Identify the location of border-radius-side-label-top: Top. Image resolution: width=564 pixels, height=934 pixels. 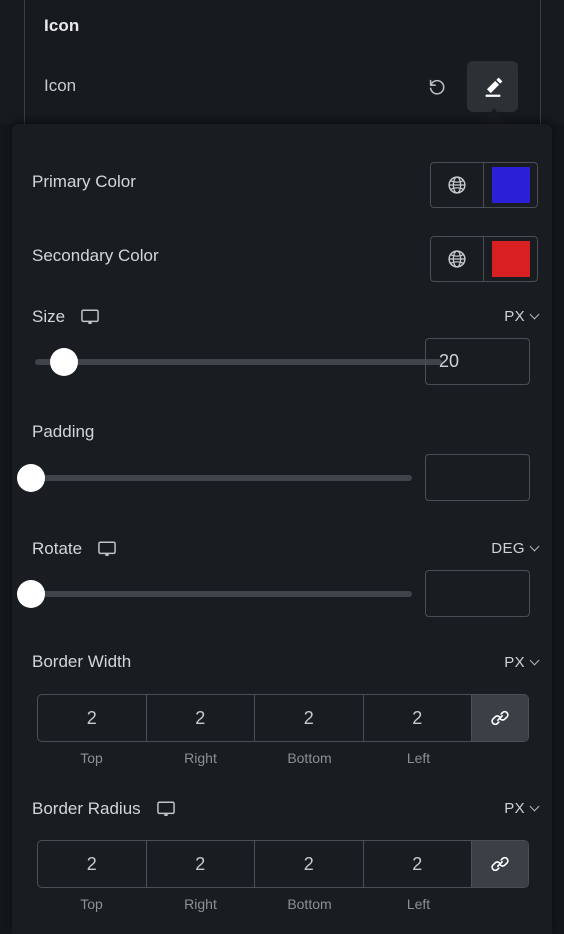
(91, 904).